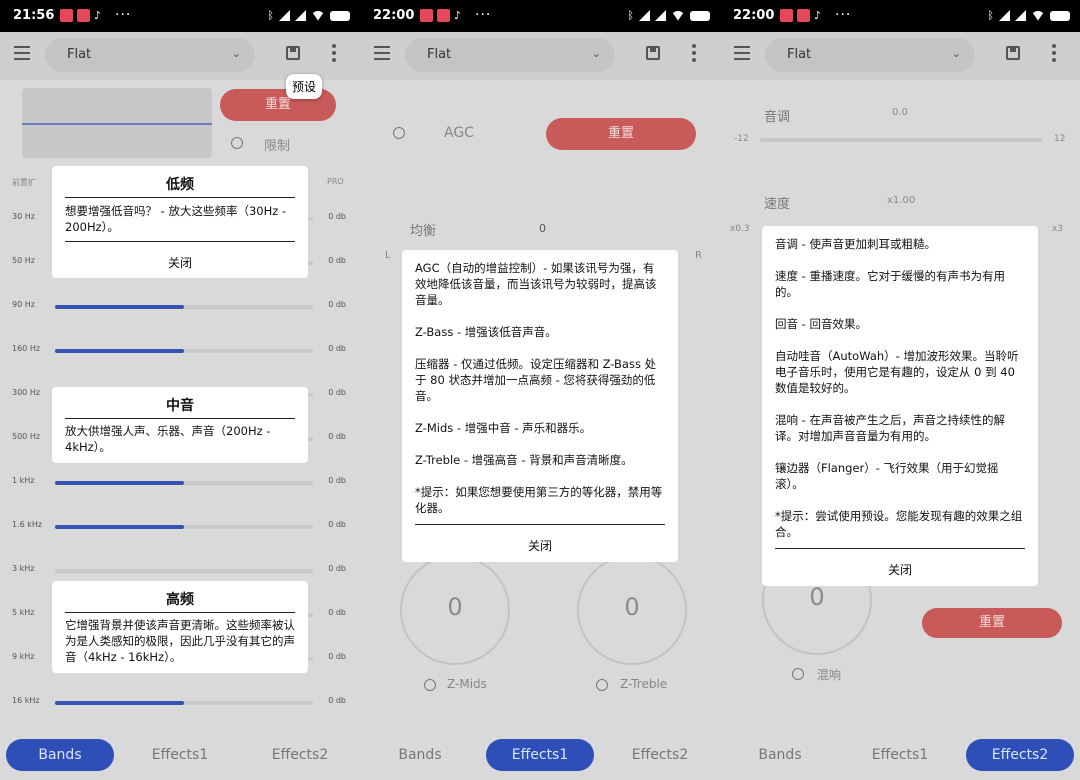 The width and height of the screenshot is (1080, 780). What do you see at coordinates (180, 425) in the screenshot?
I see `mid-freq-popup: 中音 放大供增强人声、乐器、声音（200Hz - 4kHz）。` at bounding box center [180, 425].